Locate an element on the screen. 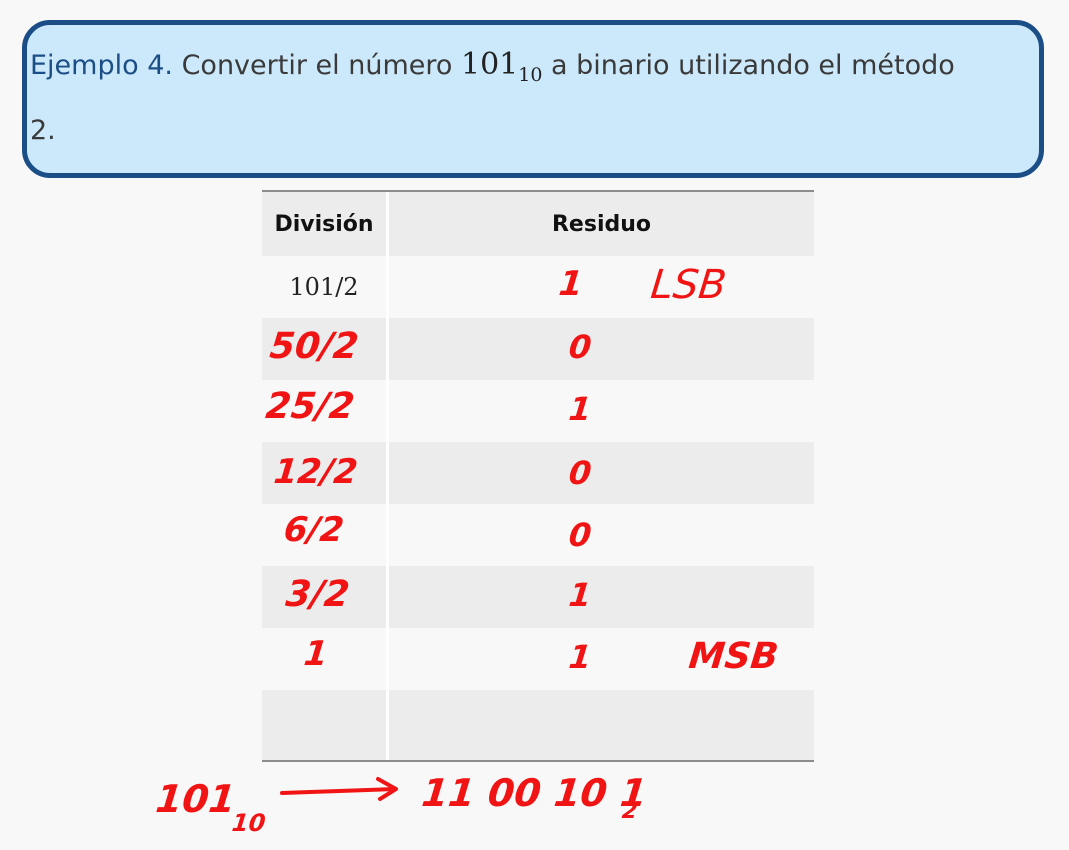 The width and height of the screenshot is (1069, 850). table-row: 3/2 1 is located at coordinates (538, 597).